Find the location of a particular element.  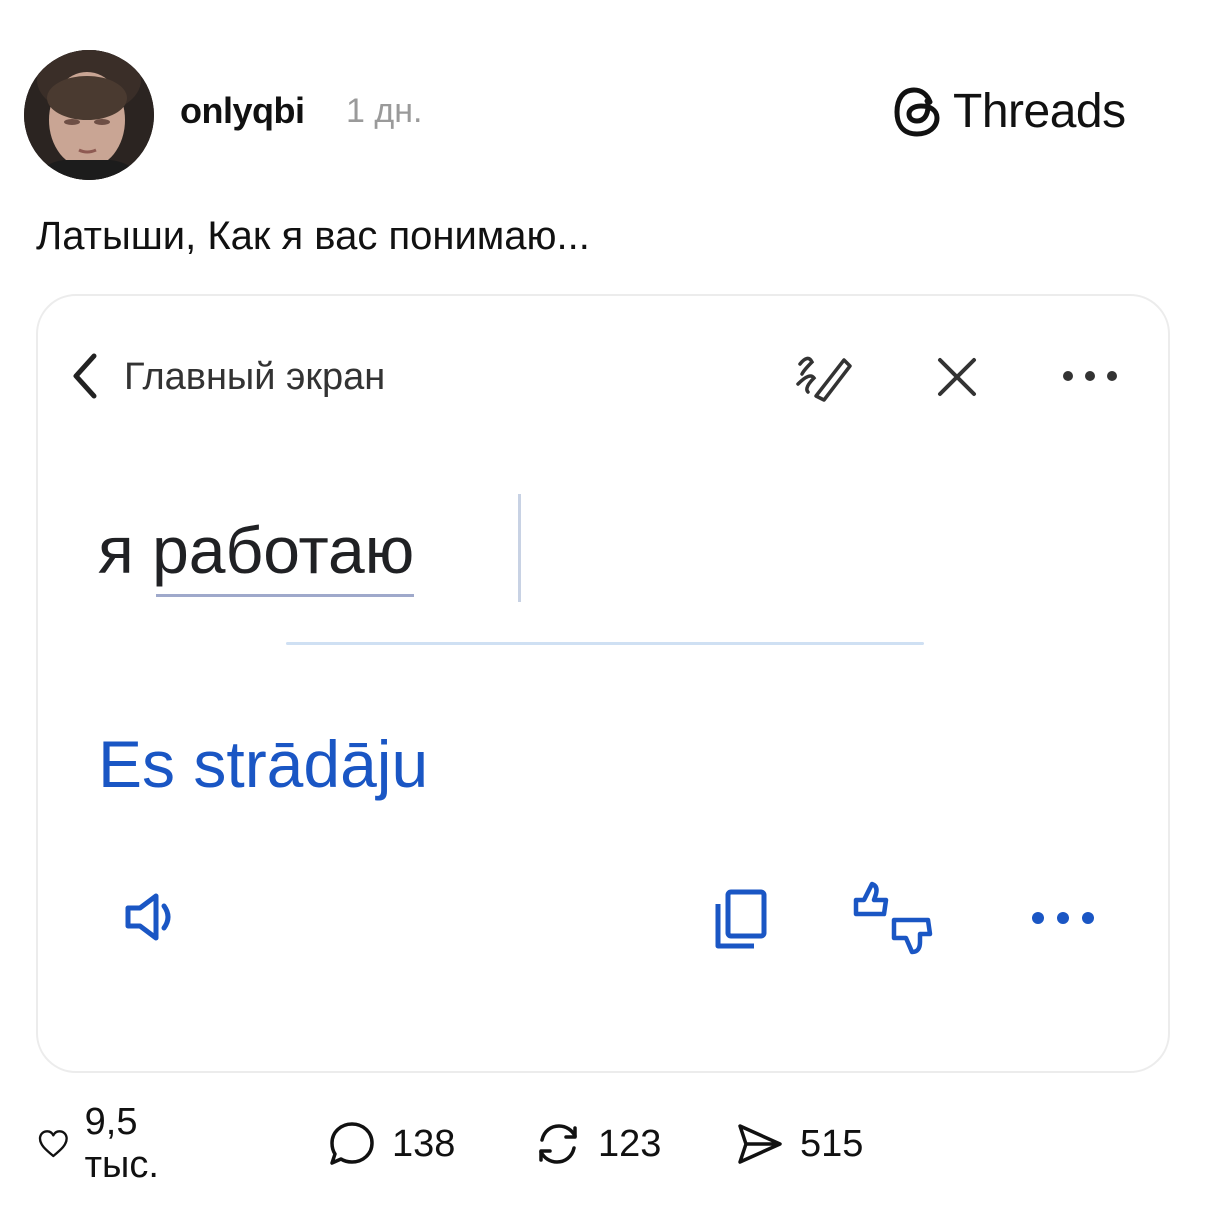

avatar is located at coordinates (89, 115).